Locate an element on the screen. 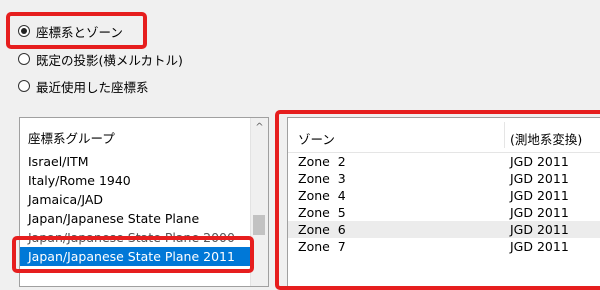  group-list-item: Italy/Rome 1940 is located at coordinates (136, 180).